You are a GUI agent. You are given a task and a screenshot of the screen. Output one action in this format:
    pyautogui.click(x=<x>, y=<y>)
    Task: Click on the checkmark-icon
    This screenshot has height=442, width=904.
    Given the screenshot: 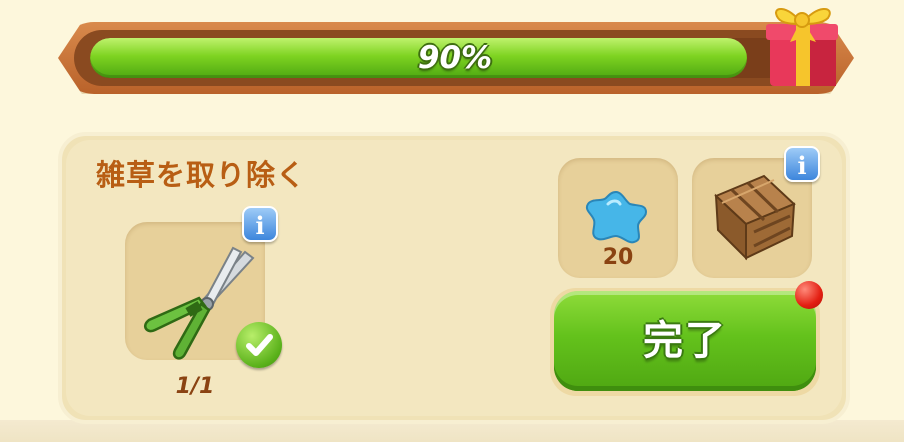 What is the action you would take?
    pyautogui.click(x=259, y=345)
    